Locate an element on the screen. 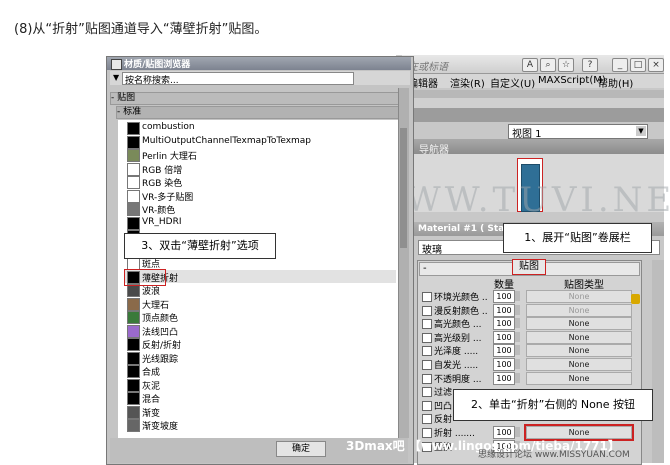 The image size is (670, 465). menu-render: 渲染(R) is located at coordinates (467, 82).